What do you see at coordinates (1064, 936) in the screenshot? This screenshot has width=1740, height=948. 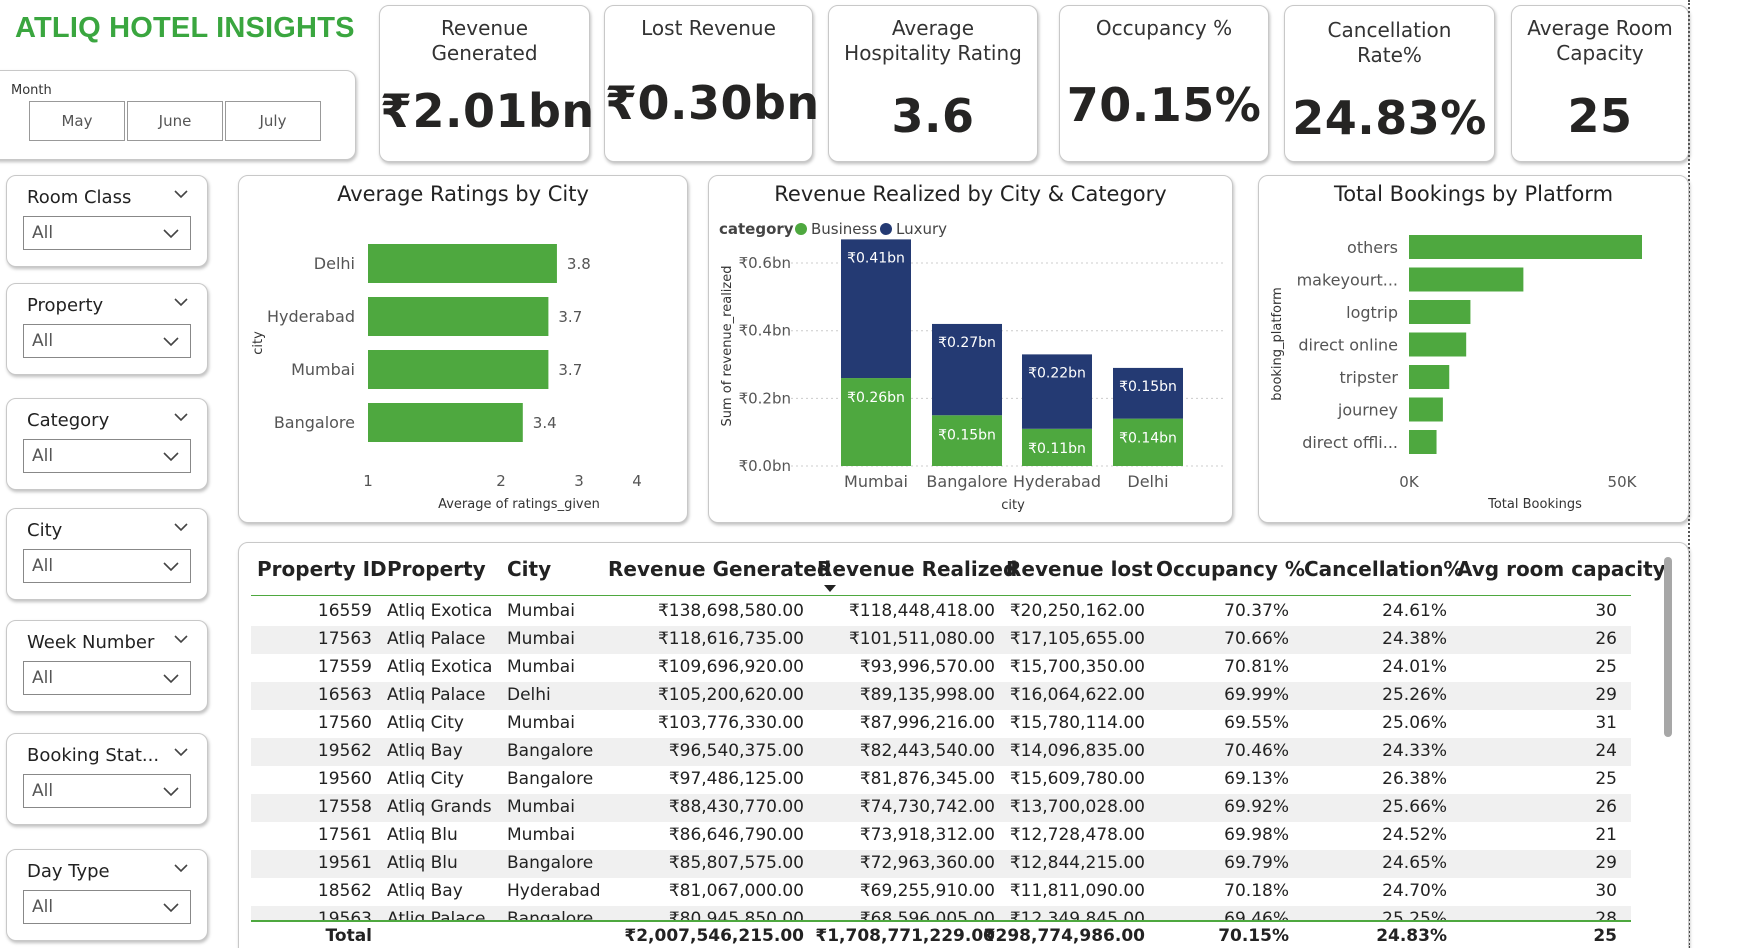 I see `total-cell: ₹298,774,986.00` at bounding box center [1064, 936].